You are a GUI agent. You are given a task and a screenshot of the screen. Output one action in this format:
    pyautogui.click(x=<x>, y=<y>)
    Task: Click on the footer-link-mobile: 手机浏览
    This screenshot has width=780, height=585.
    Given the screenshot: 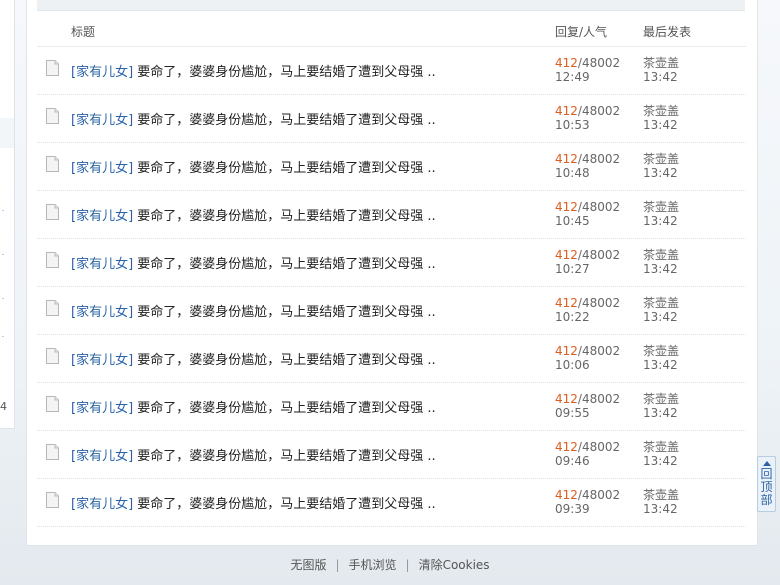 What is the action you would take?
    pyautogui.click(x=373, y=565)
    